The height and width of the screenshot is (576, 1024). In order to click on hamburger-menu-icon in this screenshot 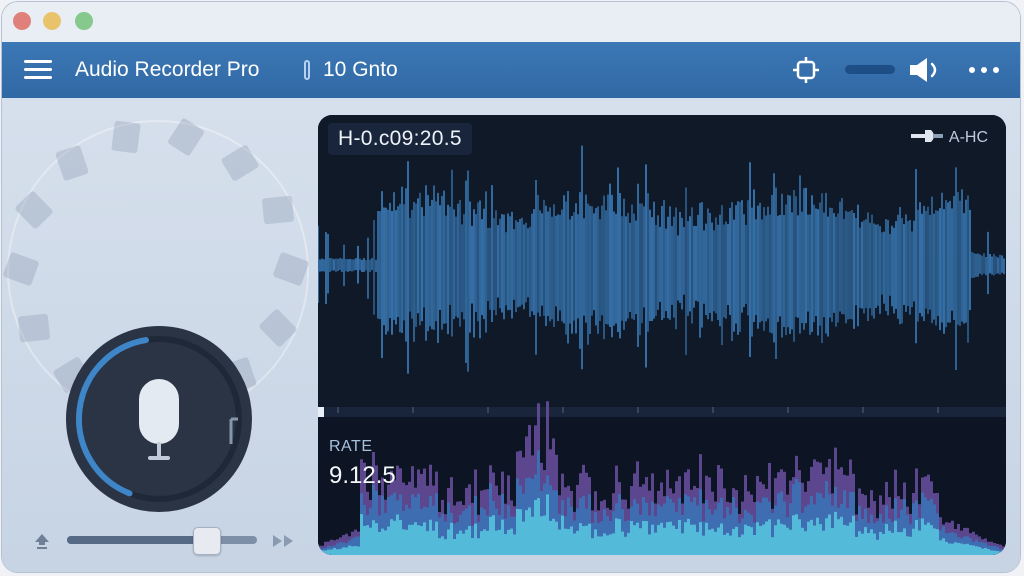, I will do `click(39, 70)`.